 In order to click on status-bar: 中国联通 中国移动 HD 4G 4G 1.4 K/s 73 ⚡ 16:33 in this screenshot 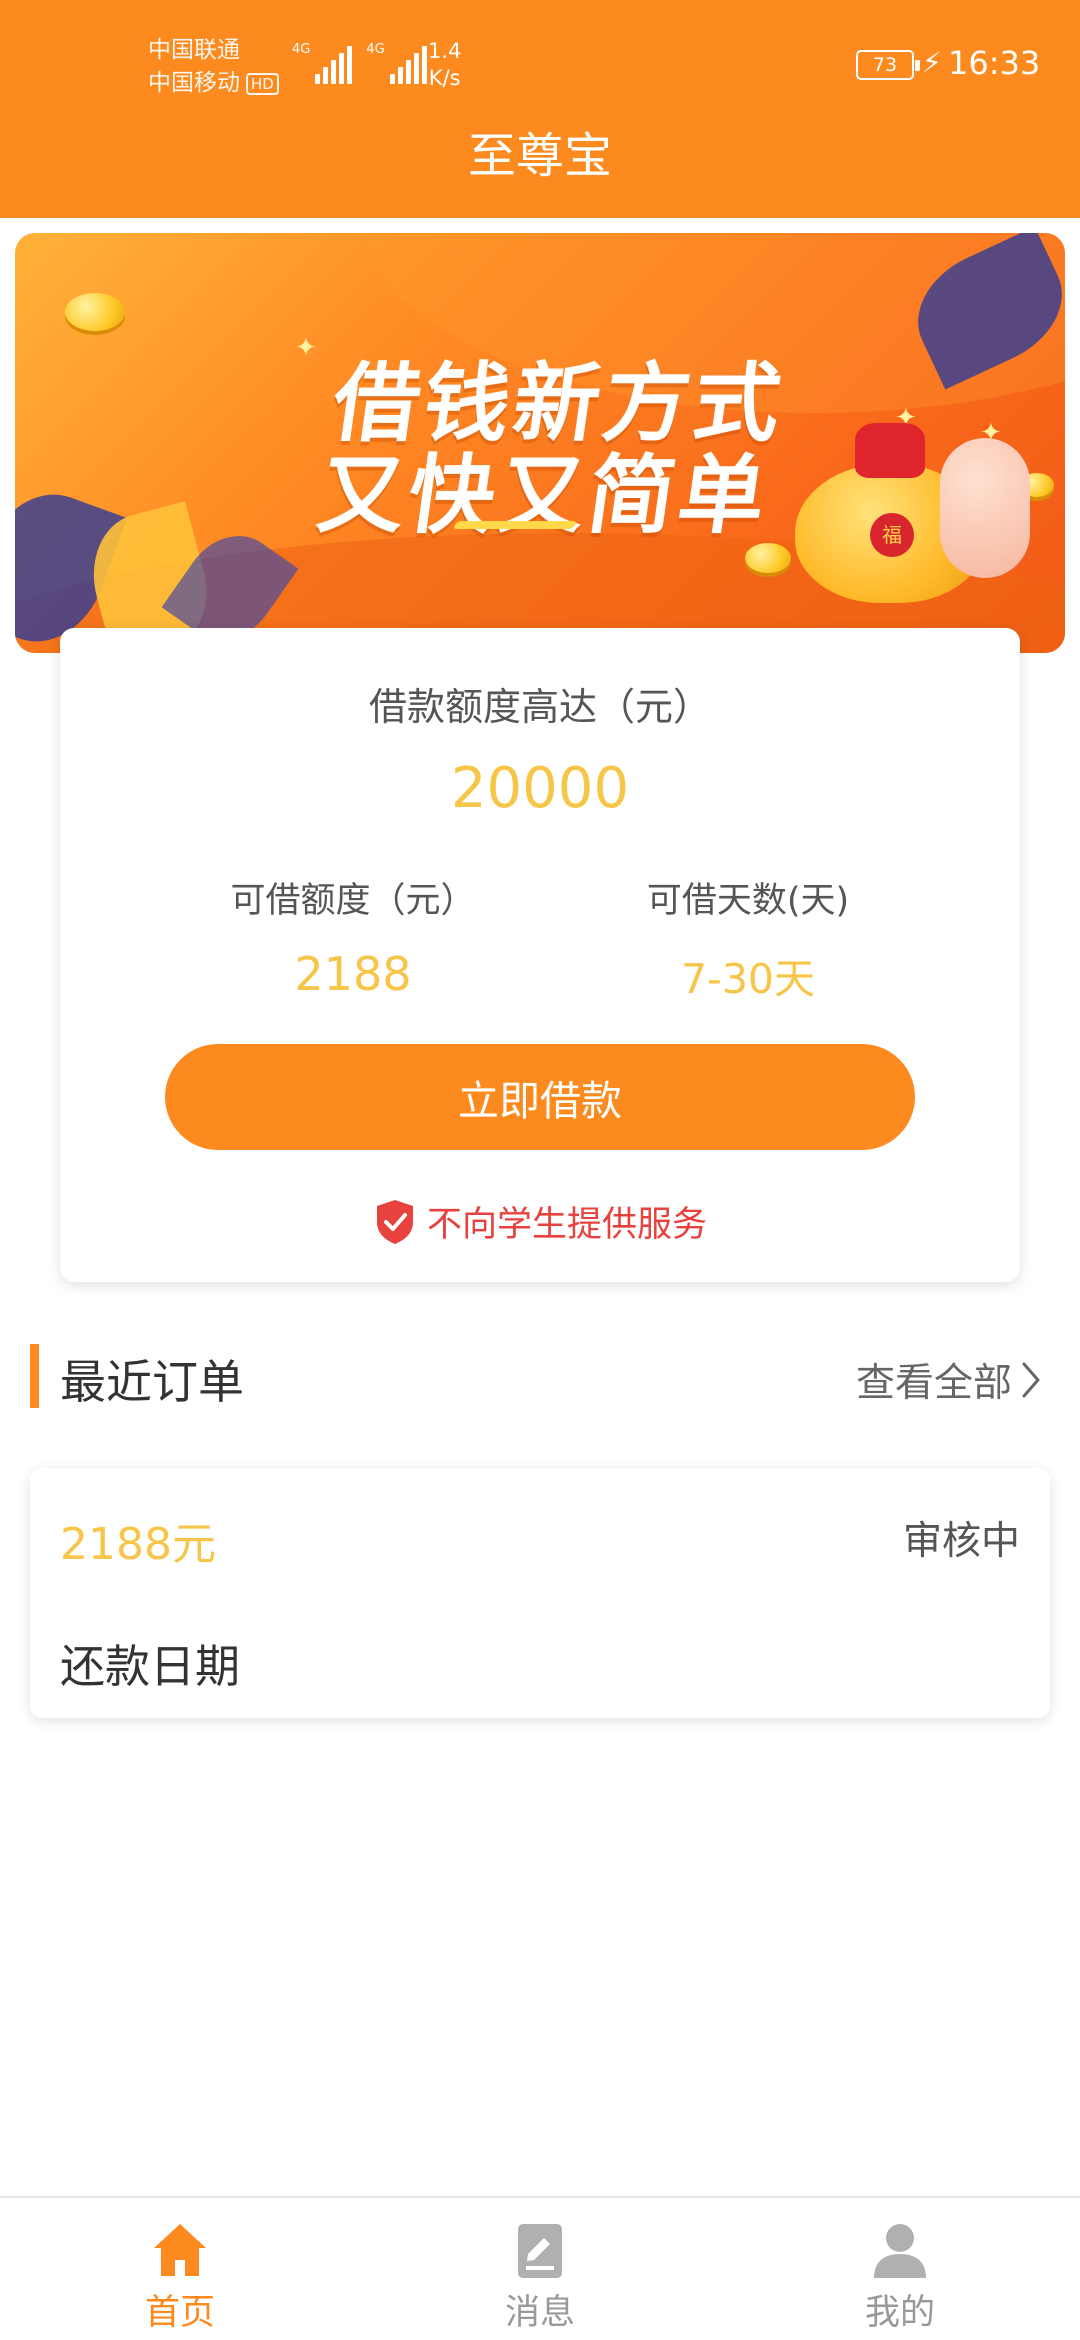, I will do `click(540, 55)`.